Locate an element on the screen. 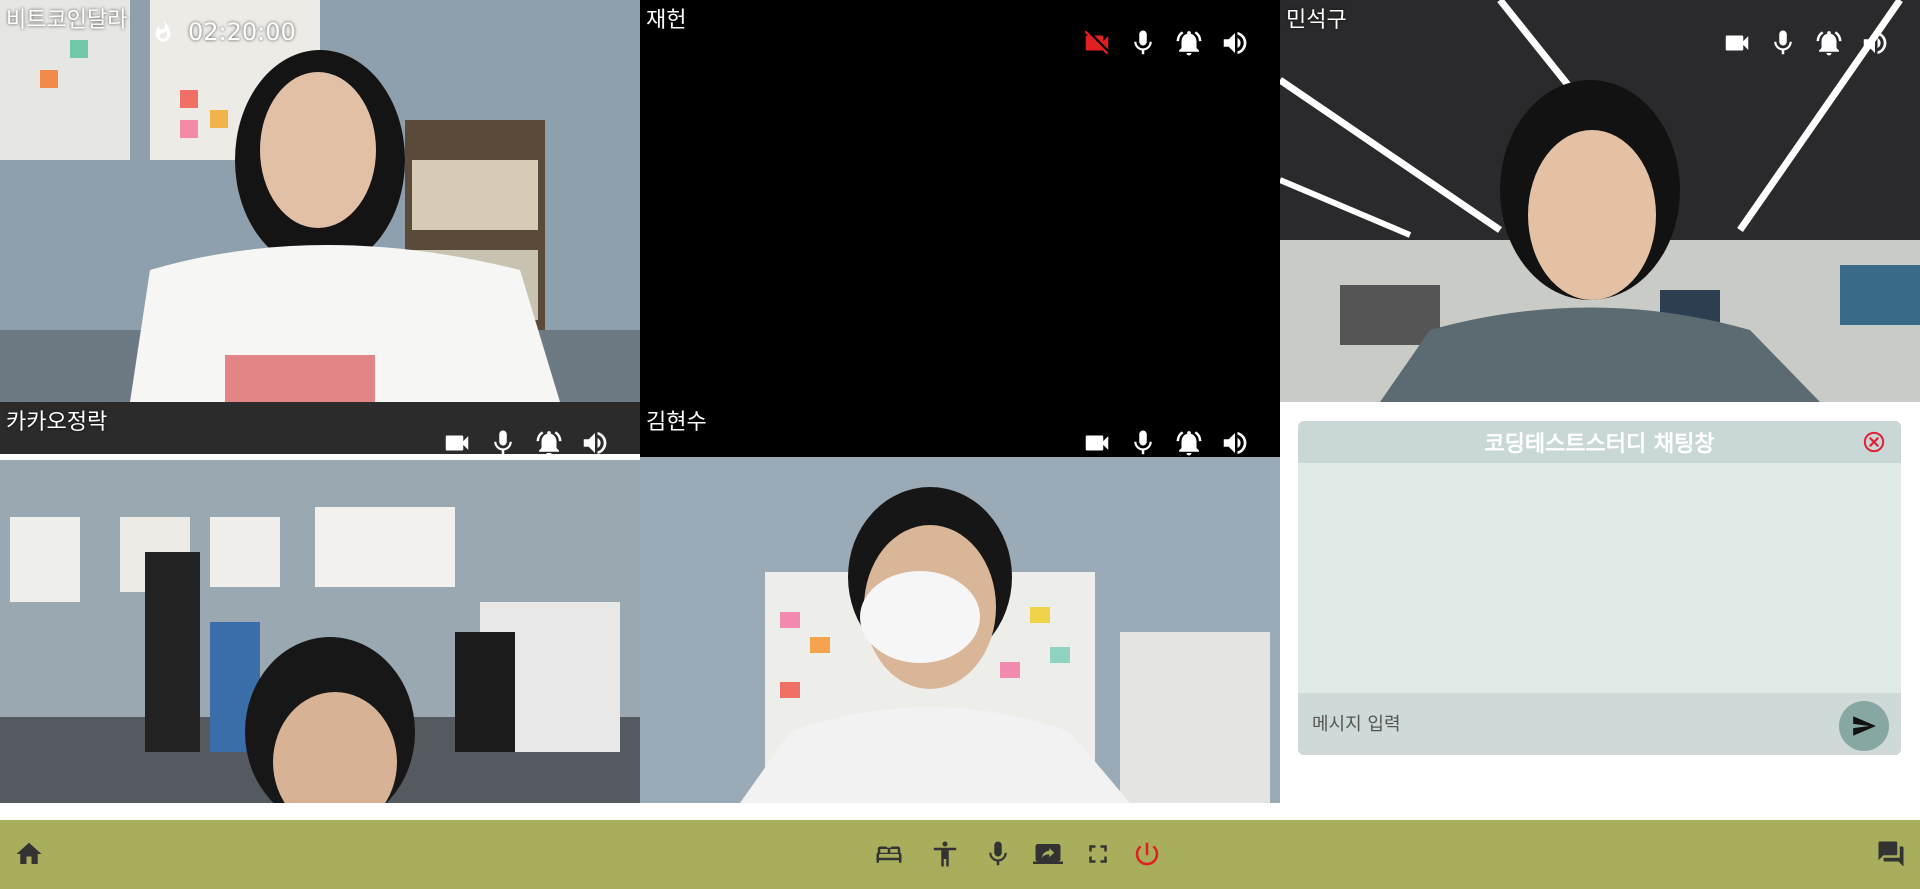 The height and width of the screenshot is (889, 1920). bottom-toolbar is located at coordinates (960, 854).